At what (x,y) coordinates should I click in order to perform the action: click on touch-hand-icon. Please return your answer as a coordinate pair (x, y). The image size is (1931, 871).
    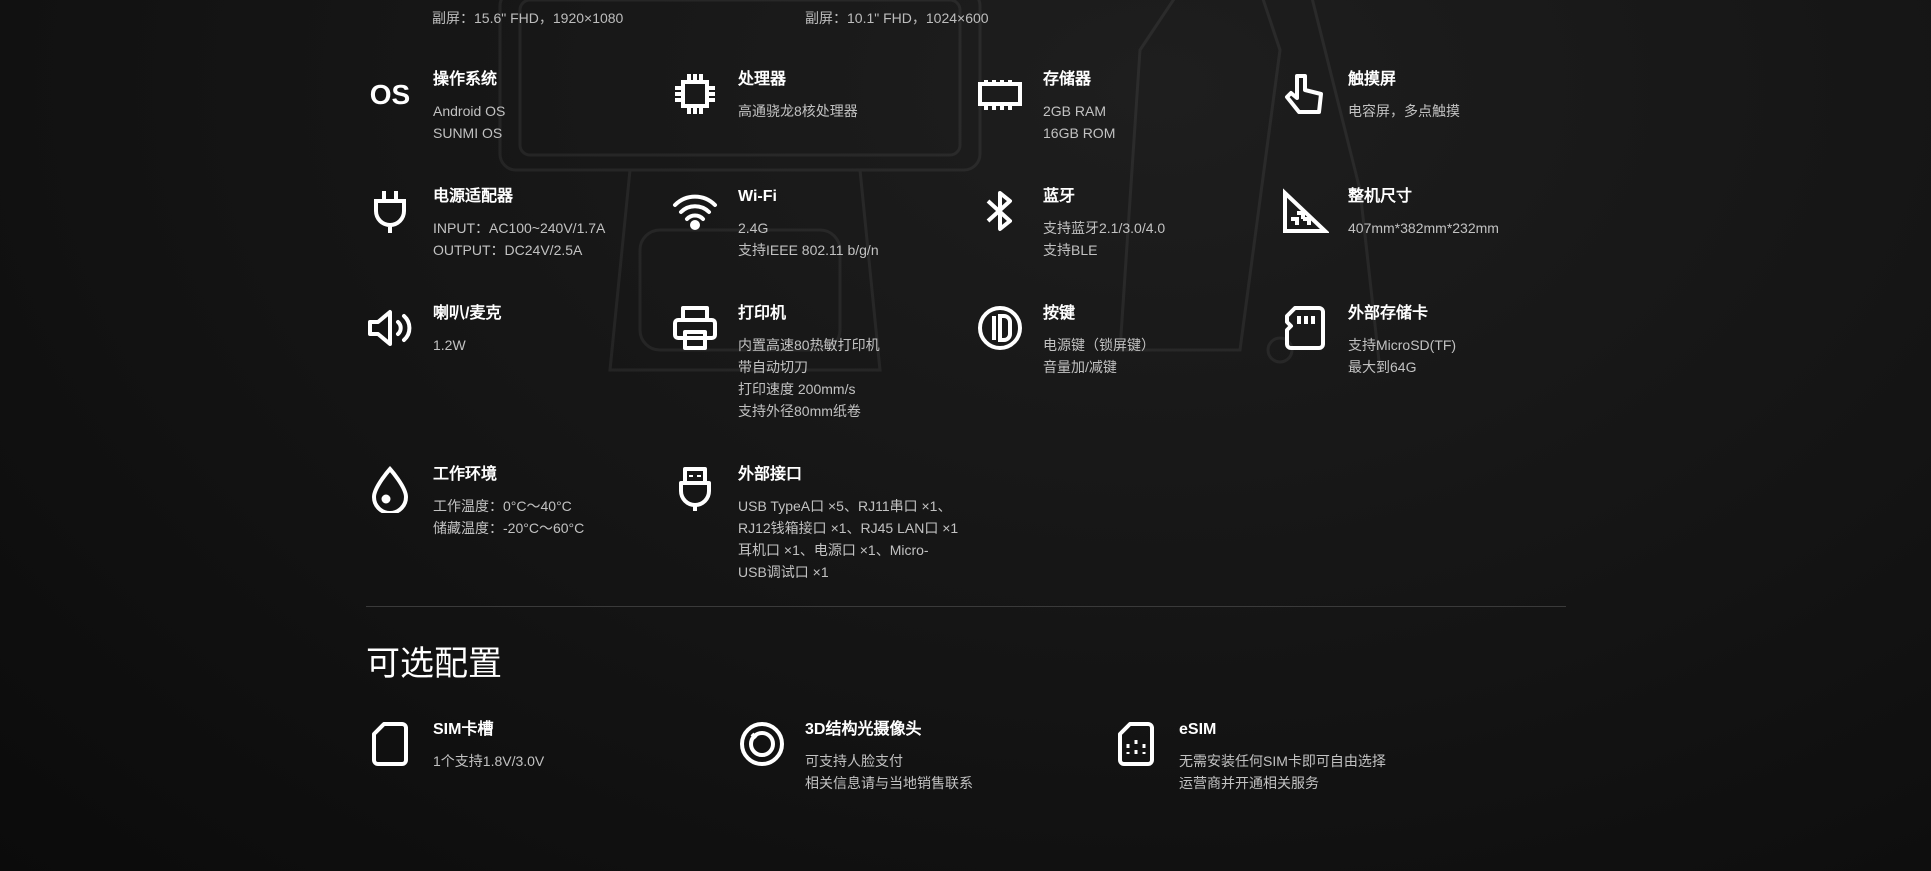
    Looking at the image, I should click on (1305, 94).